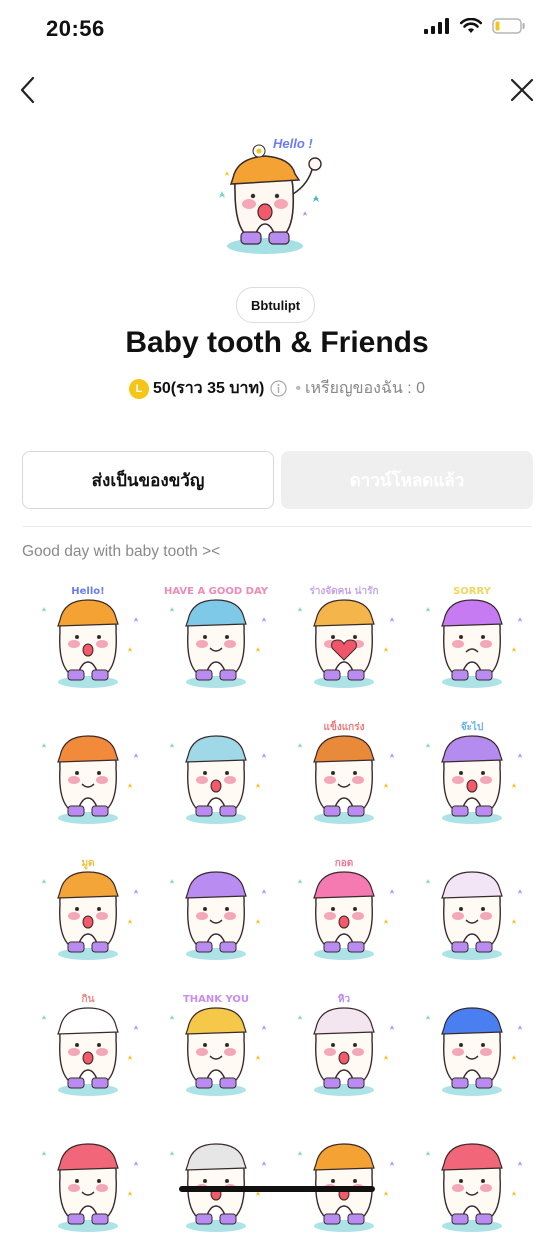  I want to click on sticker-image: มูด, so click(90, 909).